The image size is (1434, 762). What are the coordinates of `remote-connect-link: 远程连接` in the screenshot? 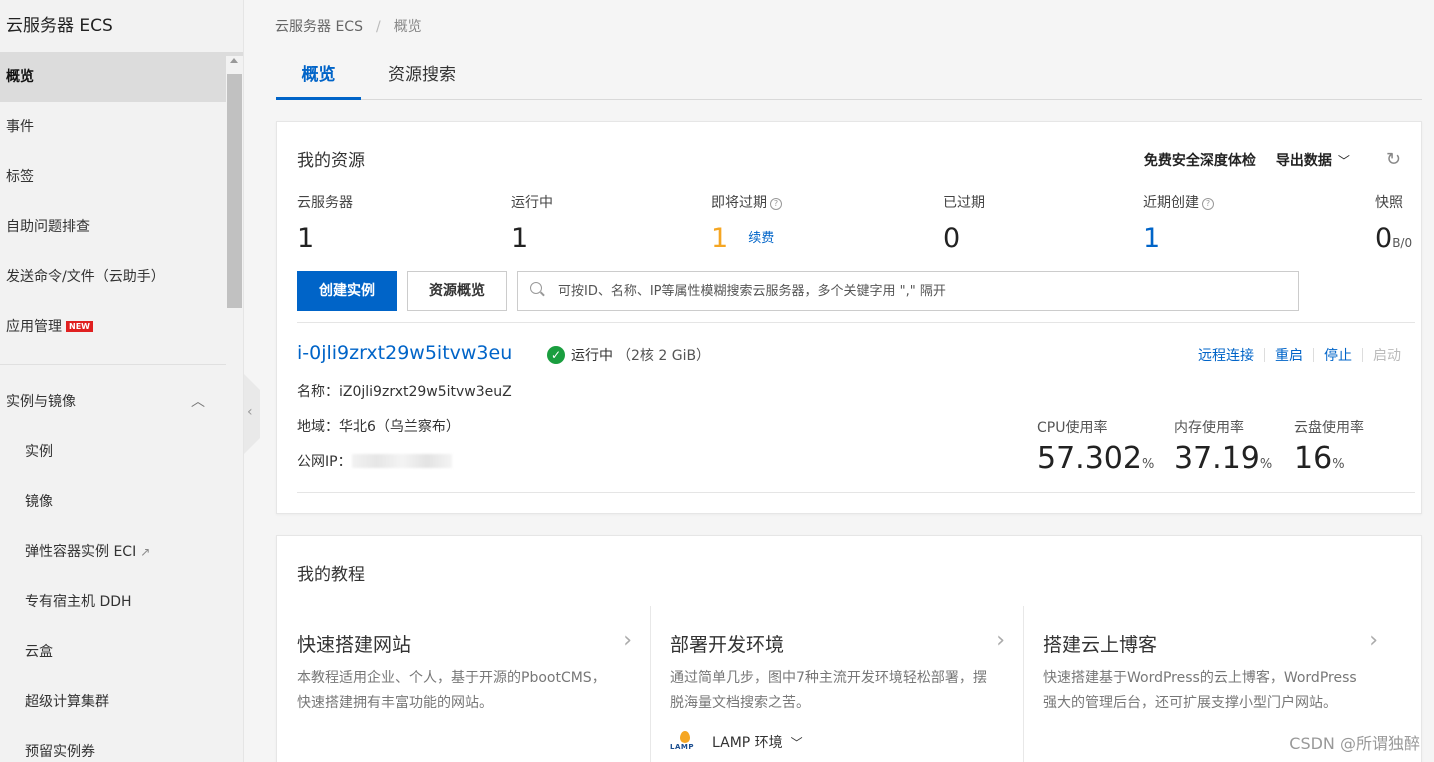 It's located at (1226, 355).